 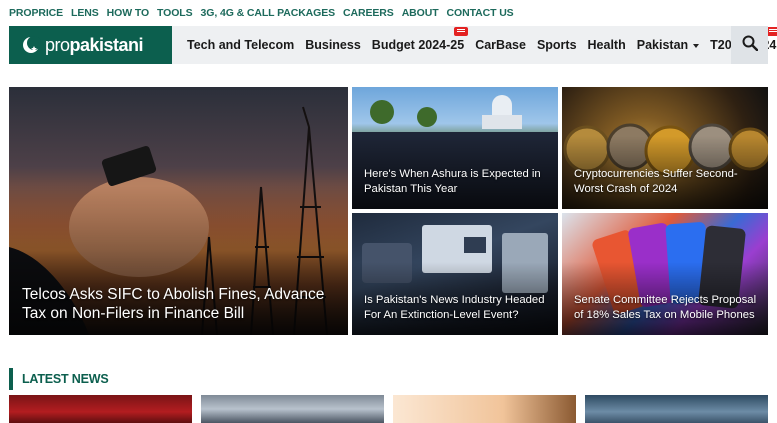 What do you see at coordinates (36, 14) in the screenshot?
I see `top-link-proprice: PROPRICE` at bounding box center [36, 14].